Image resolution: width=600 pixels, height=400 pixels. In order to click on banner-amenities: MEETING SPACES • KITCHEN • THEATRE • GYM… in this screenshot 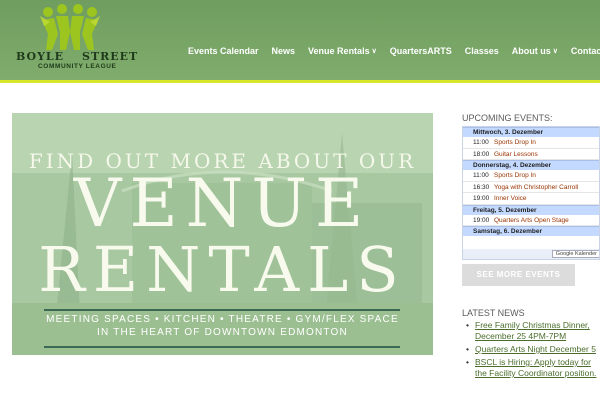, I will do `click(222, 319)`.